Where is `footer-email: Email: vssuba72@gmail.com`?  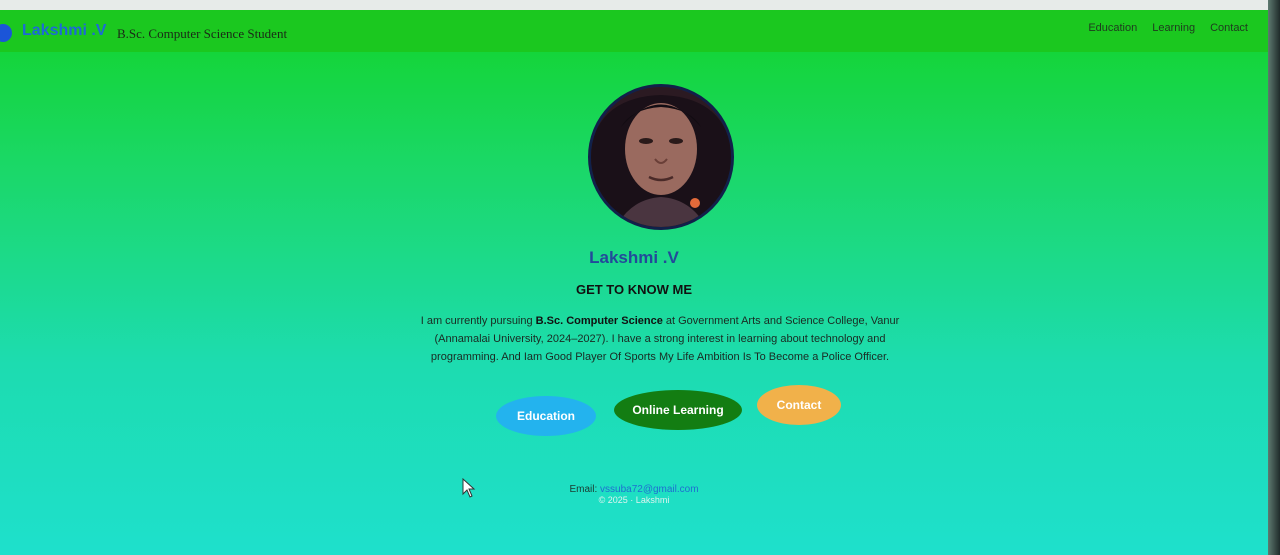 footer-email: Email: vssuba72@gmail.com is located at coordinates (634, 489).